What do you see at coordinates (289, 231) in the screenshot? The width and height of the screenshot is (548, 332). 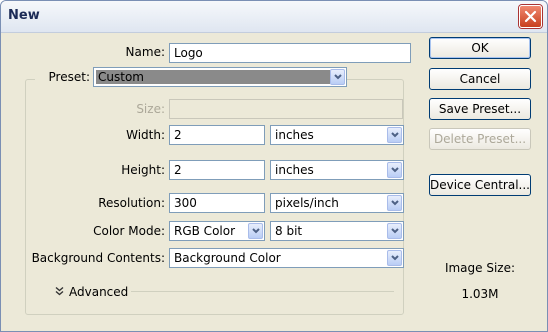 I see `bit-depth-value: 8 bit` at bounding box center [289, 231].